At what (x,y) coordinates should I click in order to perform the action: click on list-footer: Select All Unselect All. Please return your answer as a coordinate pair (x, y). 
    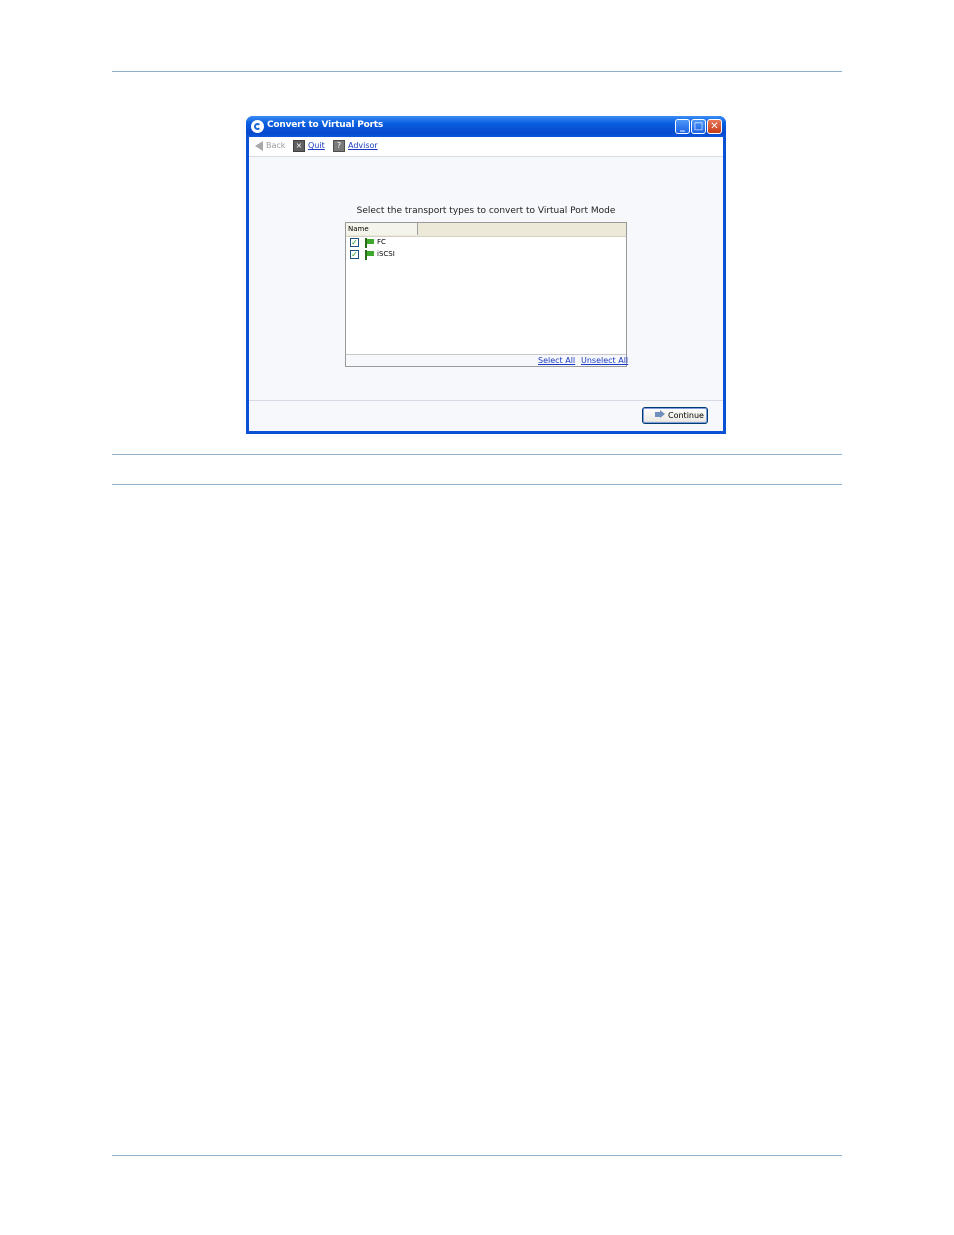
    Looking at the image, I should click on (487, 360).